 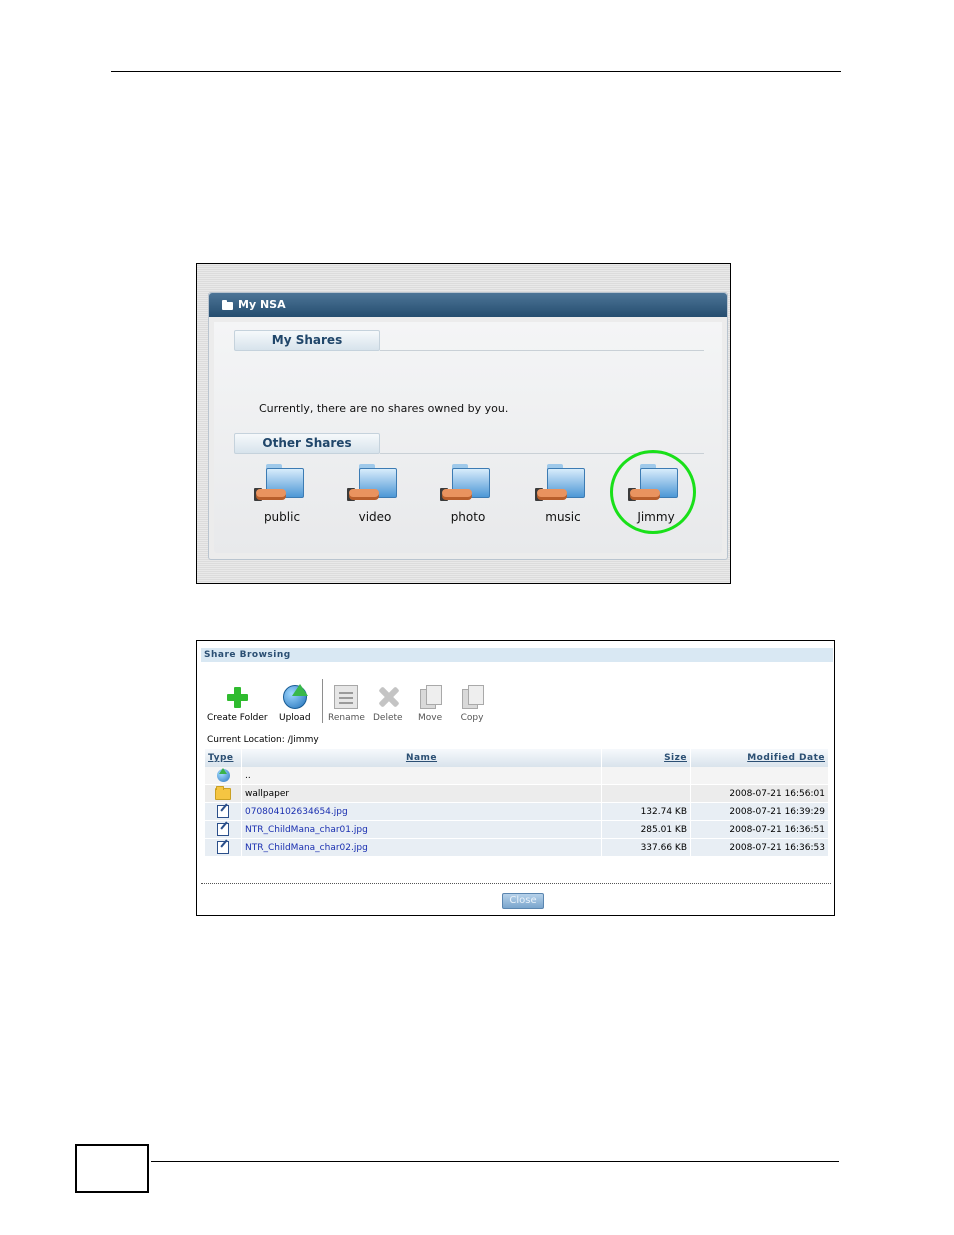 What do you see at coordinates (263, 740) in the screenshot?
I see `current-location: Current Location: /Jimmy` at bounding box center [263, 740].